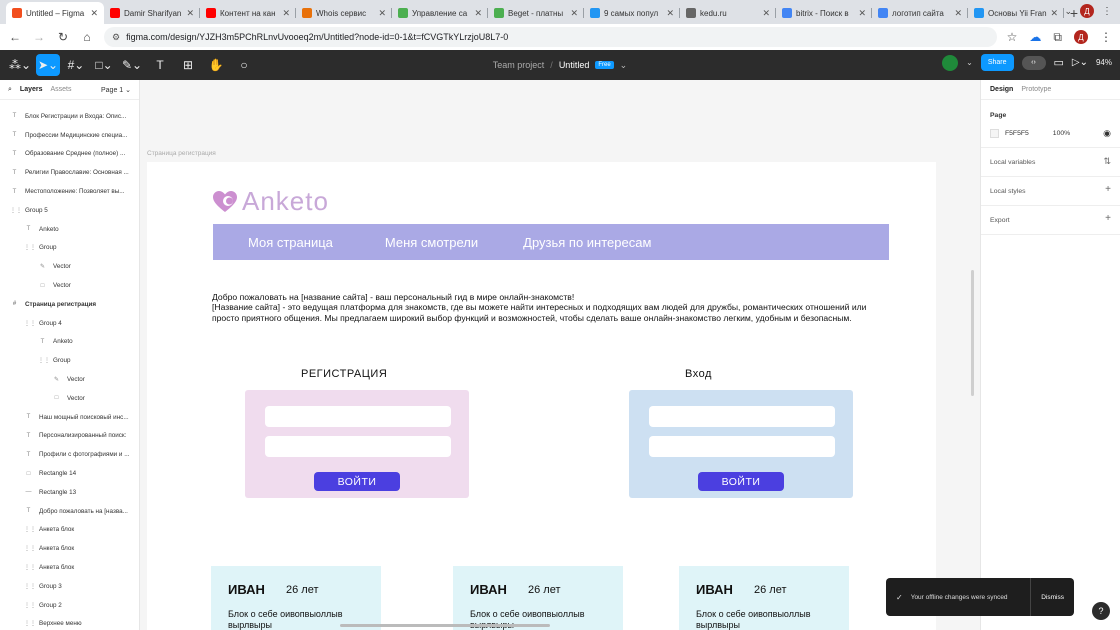  Describe the element at coordinates (574, 65) in the screenshot. I see `file-name: Untitled` at that location.